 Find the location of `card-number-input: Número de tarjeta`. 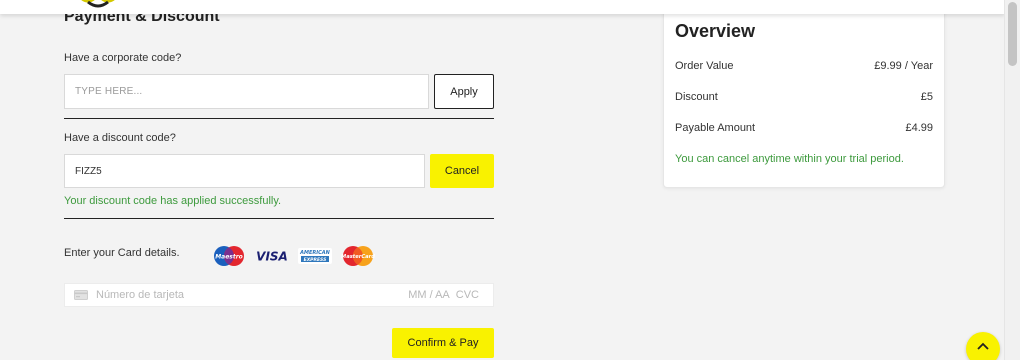

card-number-input: Número de tarjeta is located at coordinates (252, 295).